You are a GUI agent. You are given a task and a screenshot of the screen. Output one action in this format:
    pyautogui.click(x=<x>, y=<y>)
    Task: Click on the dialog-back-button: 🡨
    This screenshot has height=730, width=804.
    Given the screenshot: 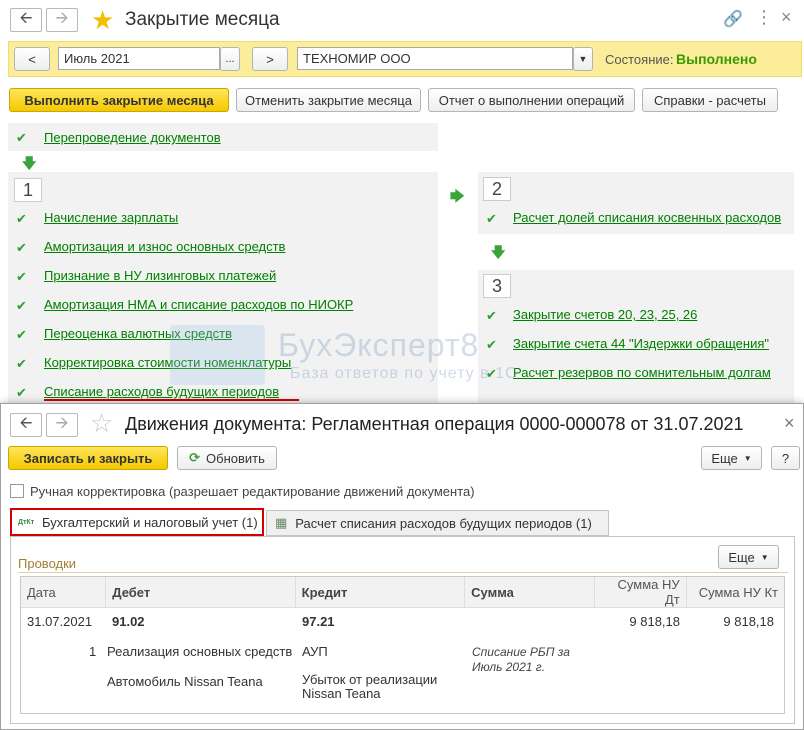 What is the action you would take?
    pyautogui.click(x=26, y=425)
    